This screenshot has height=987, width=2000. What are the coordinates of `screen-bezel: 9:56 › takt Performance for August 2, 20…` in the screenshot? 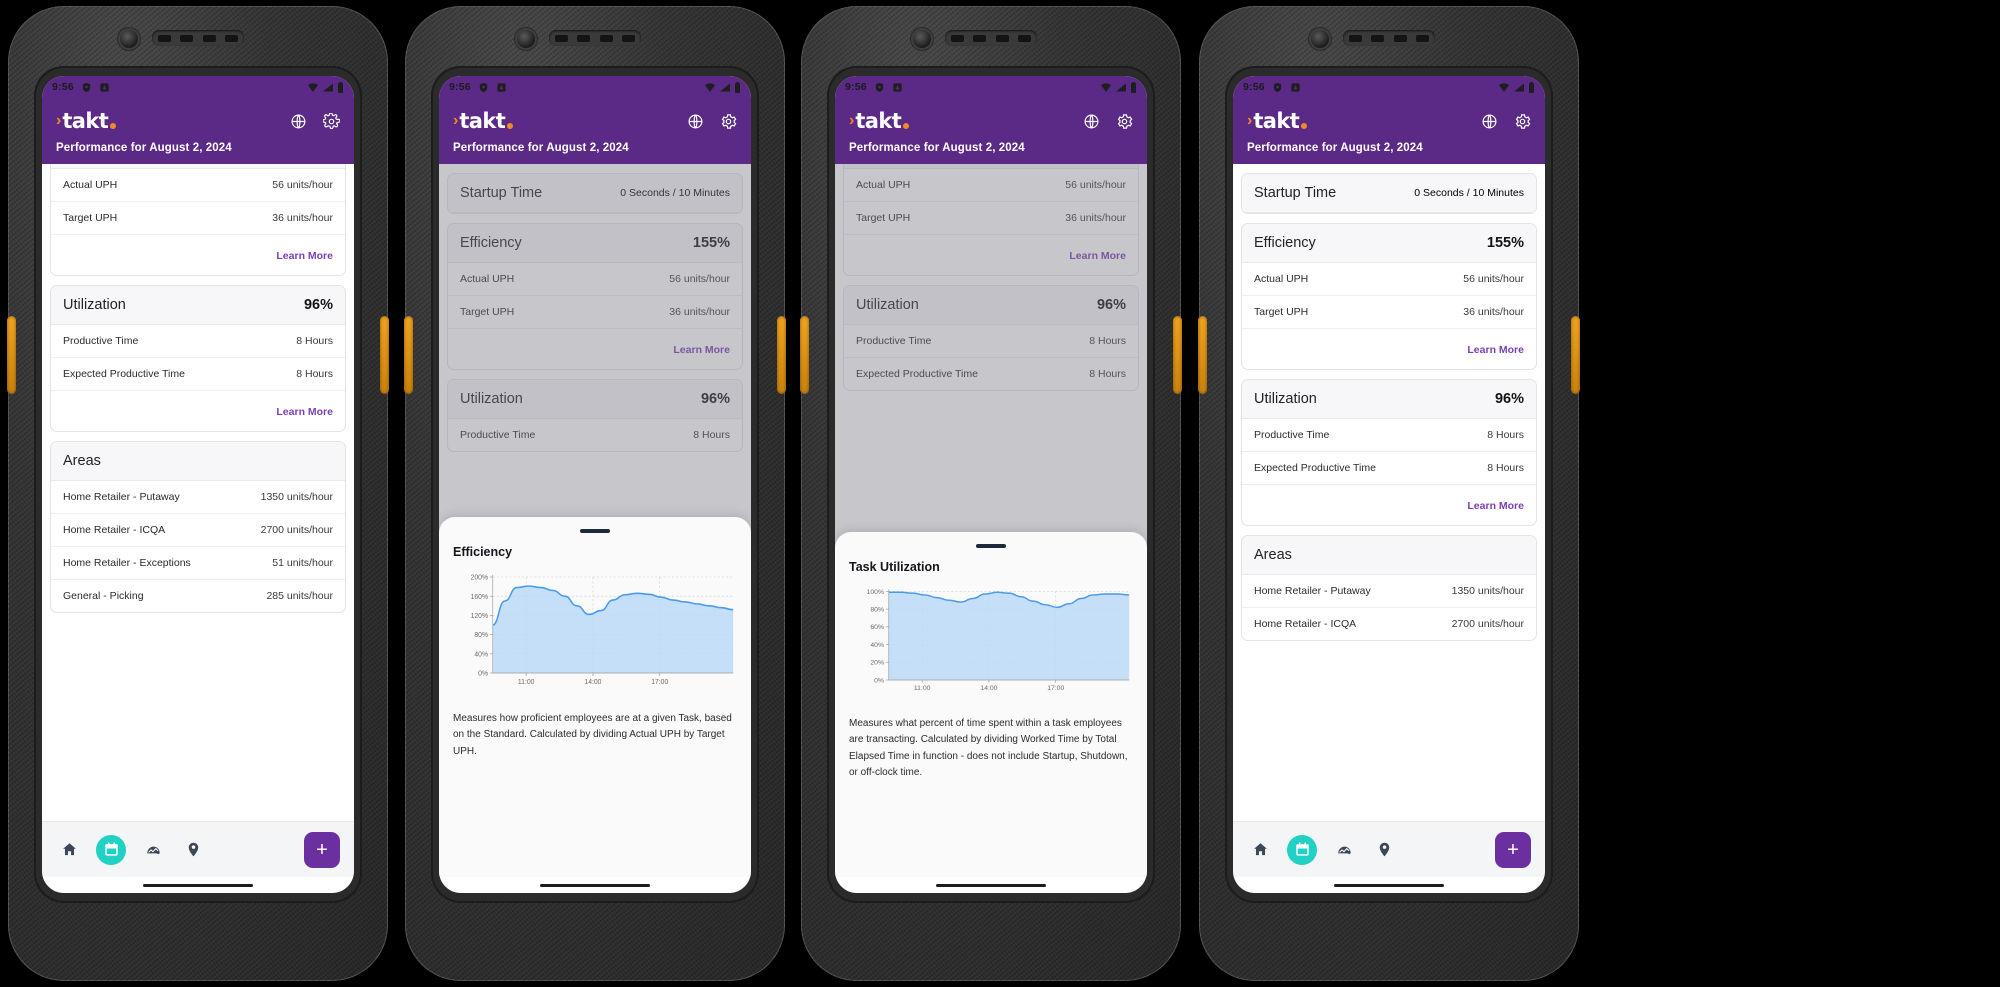 It's located at (1389, 484).